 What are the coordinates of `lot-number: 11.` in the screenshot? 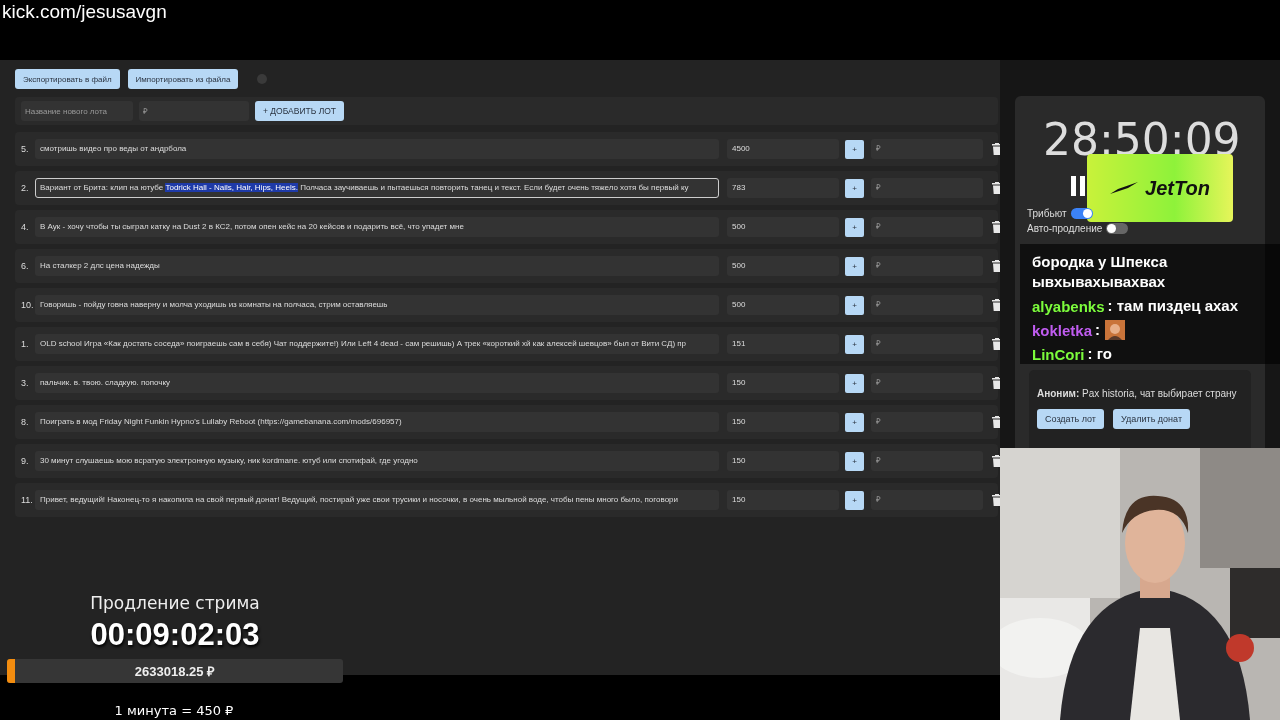 It's located at (27, 500).